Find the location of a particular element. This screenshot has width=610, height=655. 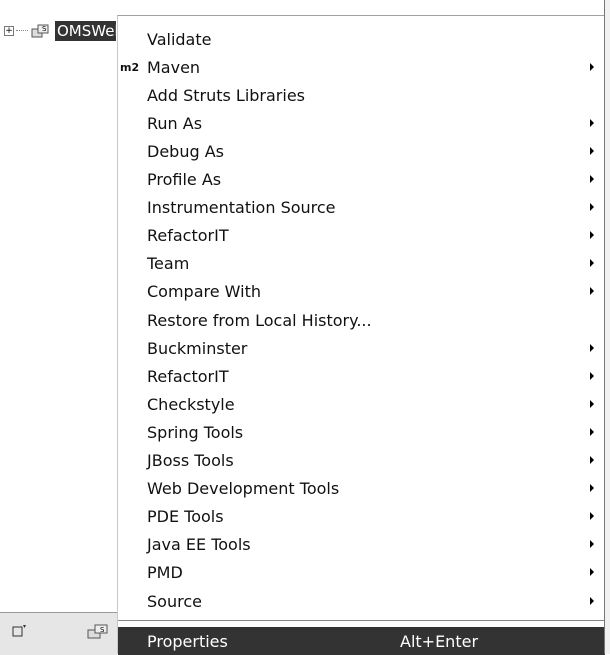

menu-item-pde-tools: PDE Tools is located at coordinates (361, 516).